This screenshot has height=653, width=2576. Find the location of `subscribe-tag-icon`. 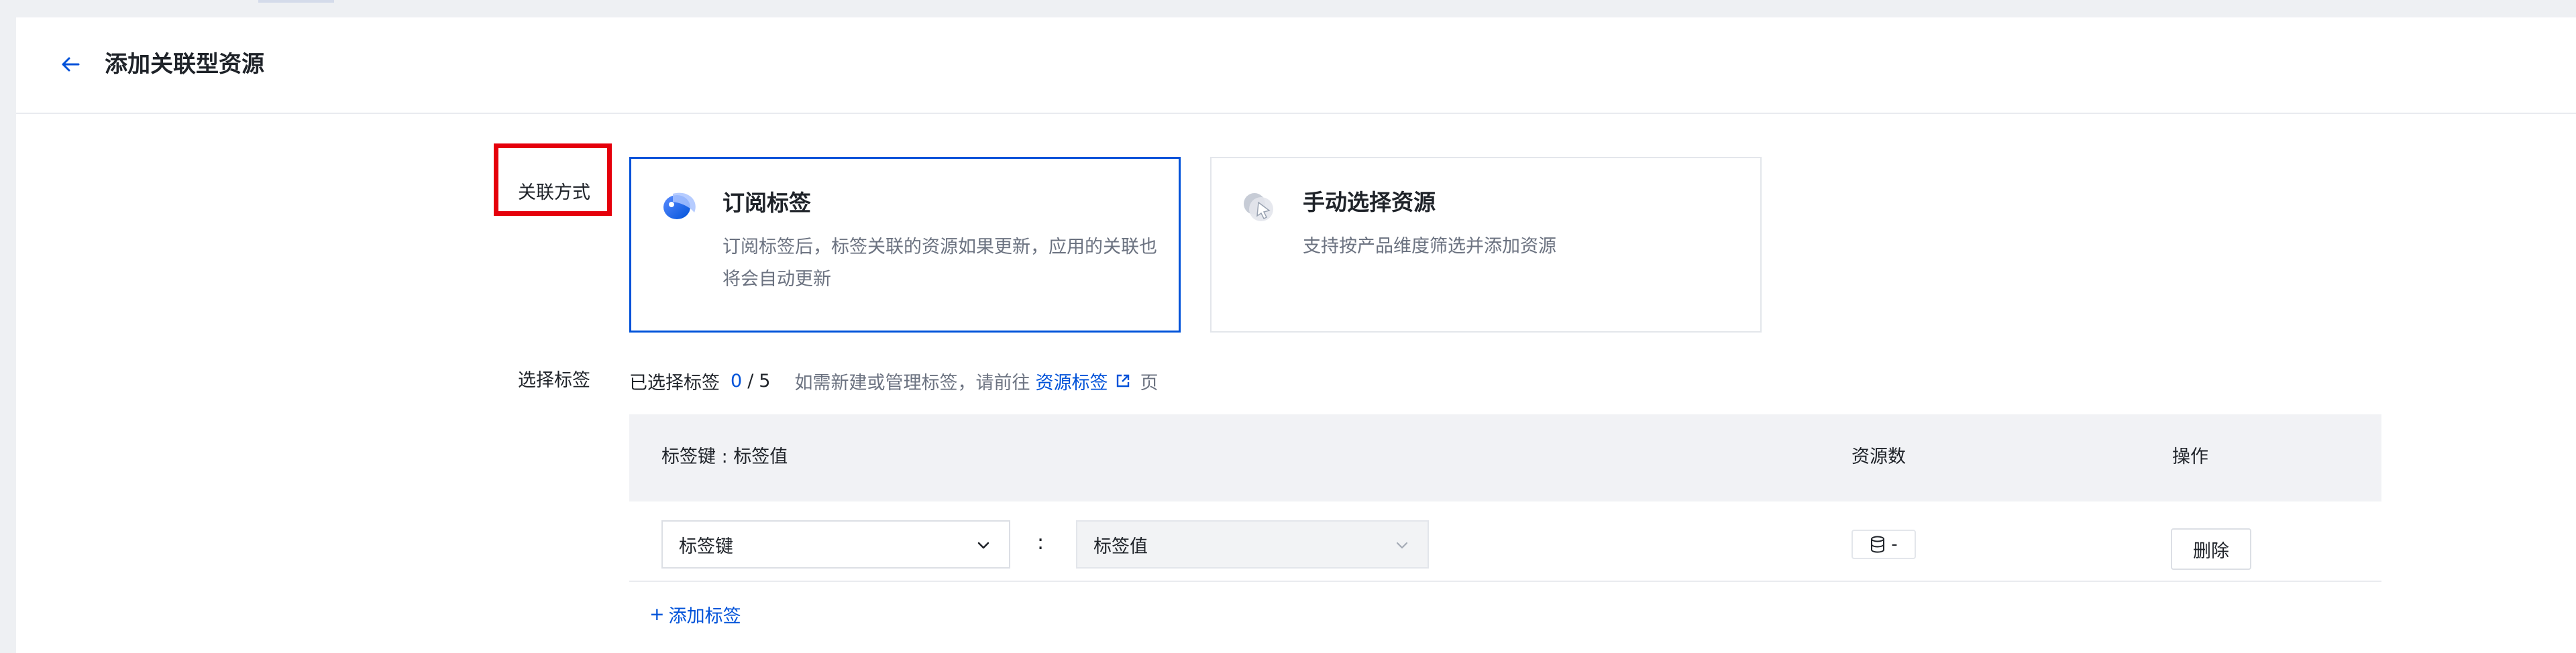

subscribe-tag-icon is located at coordinates (679, 205).